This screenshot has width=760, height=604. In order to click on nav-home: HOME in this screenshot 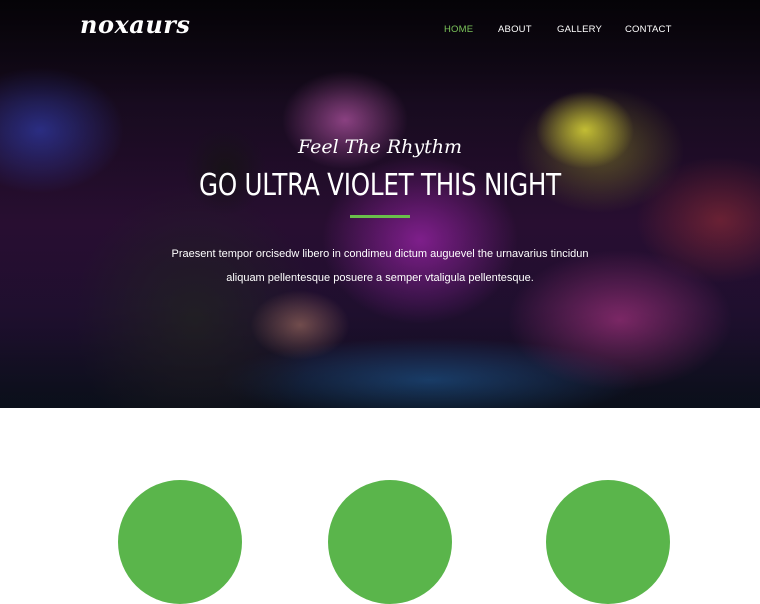, I will do `click(458, 29)`.